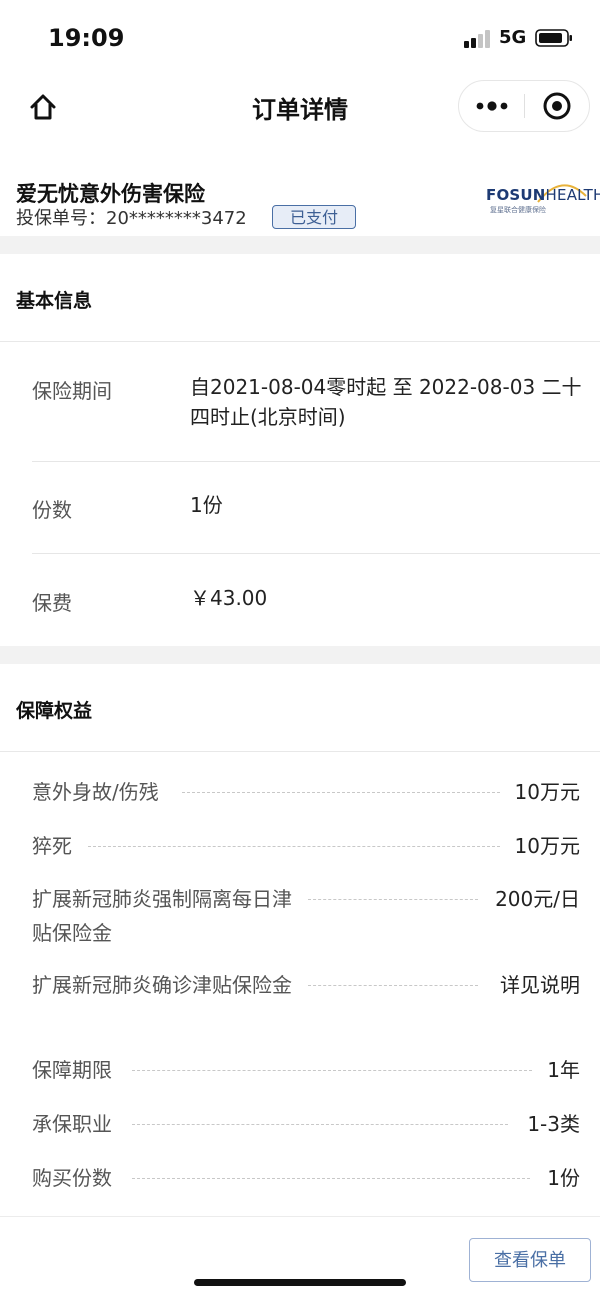 The width and height of the screenshot is (600, 1298). Describe the element at coordinates (131, 218) in the screenshot. I see `policy-number: 投保单号：20********3472` at that location.